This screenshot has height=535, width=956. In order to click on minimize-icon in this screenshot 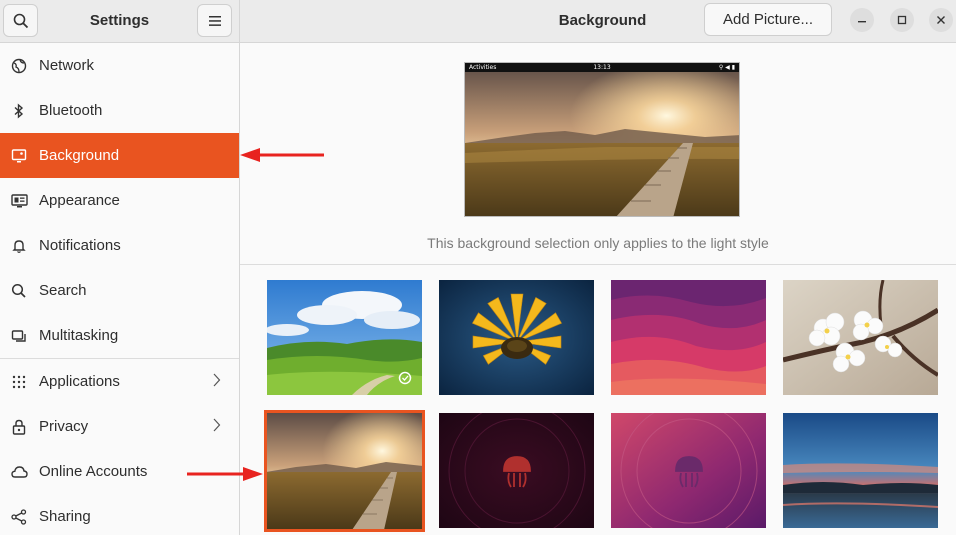, I will do `click(862, 22)`.